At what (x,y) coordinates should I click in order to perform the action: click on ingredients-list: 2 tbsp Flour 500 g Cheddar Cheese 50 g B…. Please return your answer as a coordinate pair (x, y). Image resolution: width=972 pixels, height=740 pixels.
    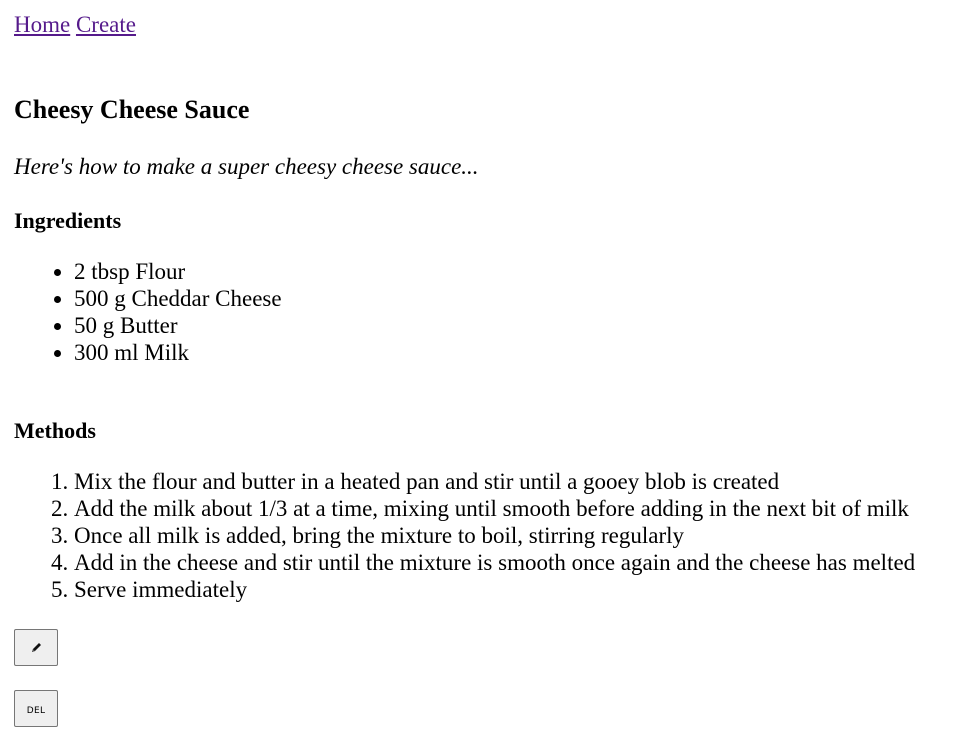
    Looking at the image, I should click on (148, 312).